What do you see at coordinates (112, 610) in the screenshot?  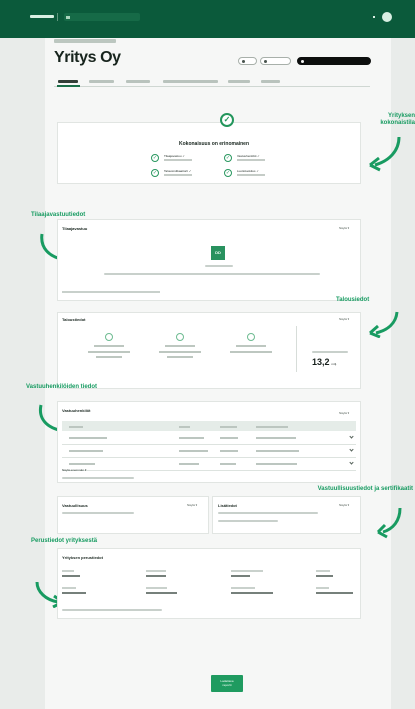 I see `basic-info-footnote` at bounding box center [112, 610].